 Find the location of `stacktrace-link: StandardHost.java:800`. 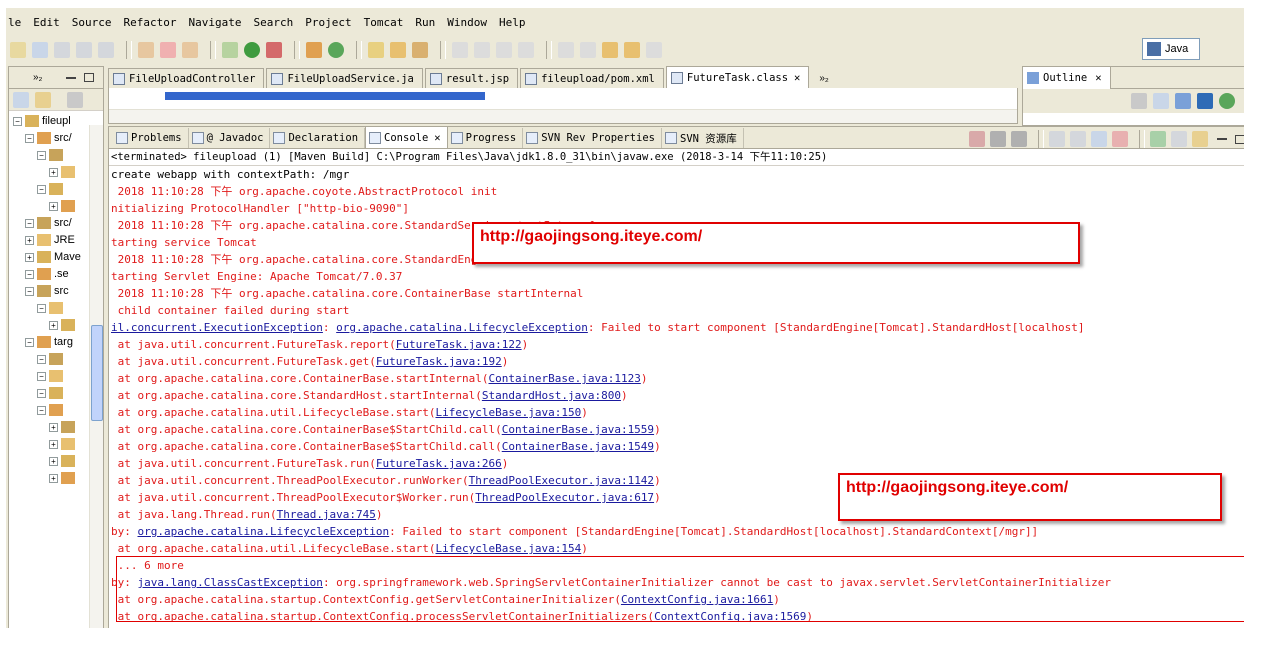

stacktrace-link: StandardHost.java:800 is located at coordinates (551, 395).